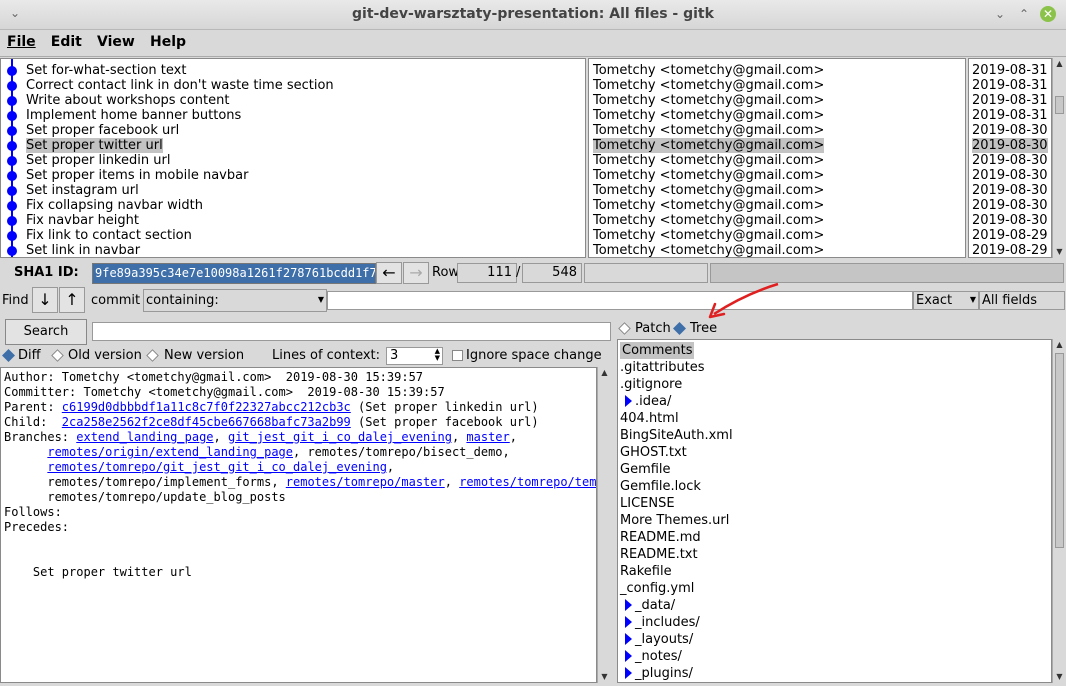  What do you see at coordinates (365, 482) in the screenshot?
I see `branch-link: remotes/tomrepo/master` at bounding box center [365, 482].